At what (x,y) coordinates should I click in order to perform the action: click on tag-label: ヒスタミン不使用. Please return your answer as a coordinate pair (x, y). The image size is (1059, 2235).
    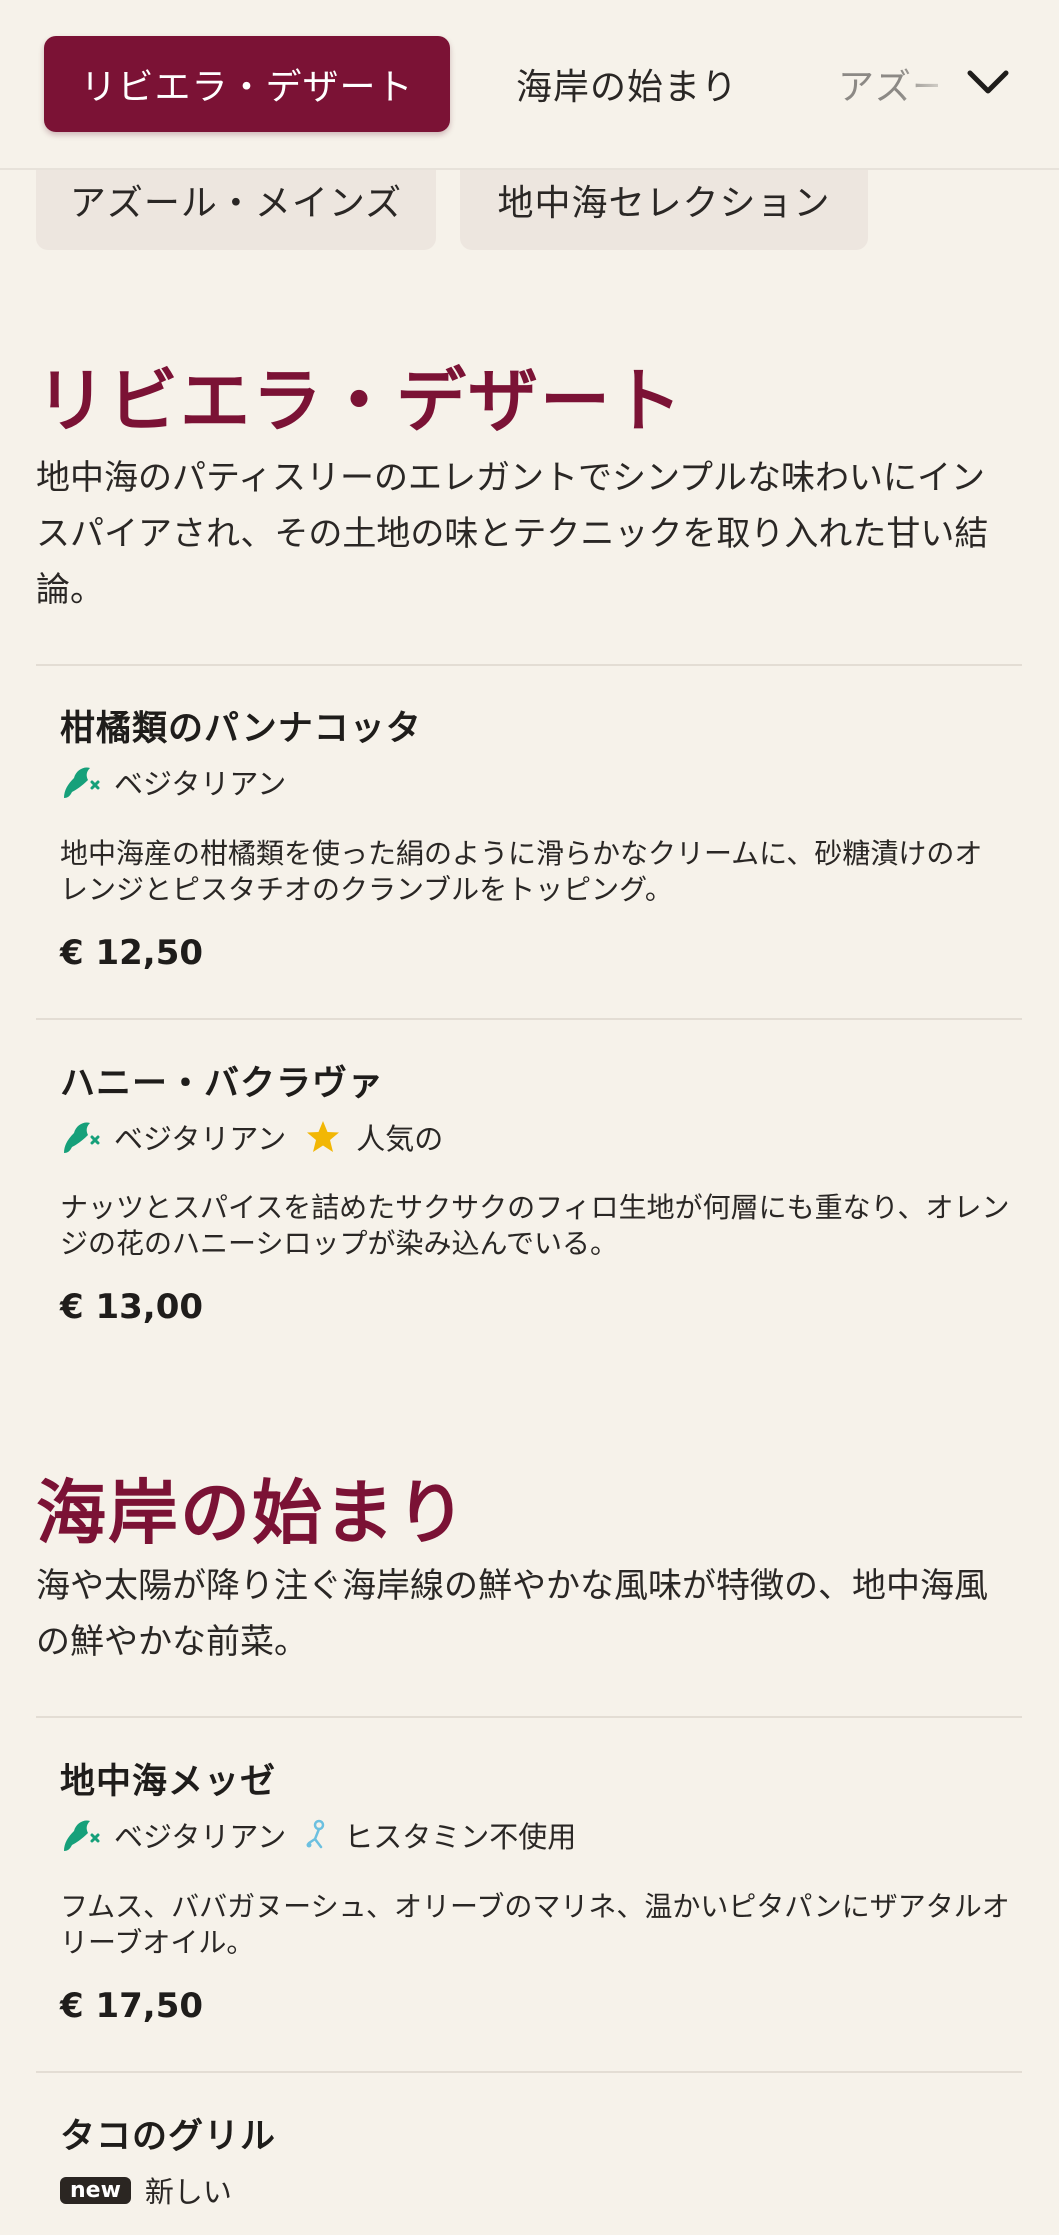
    Looking at the image, I should click on (460, 1837).